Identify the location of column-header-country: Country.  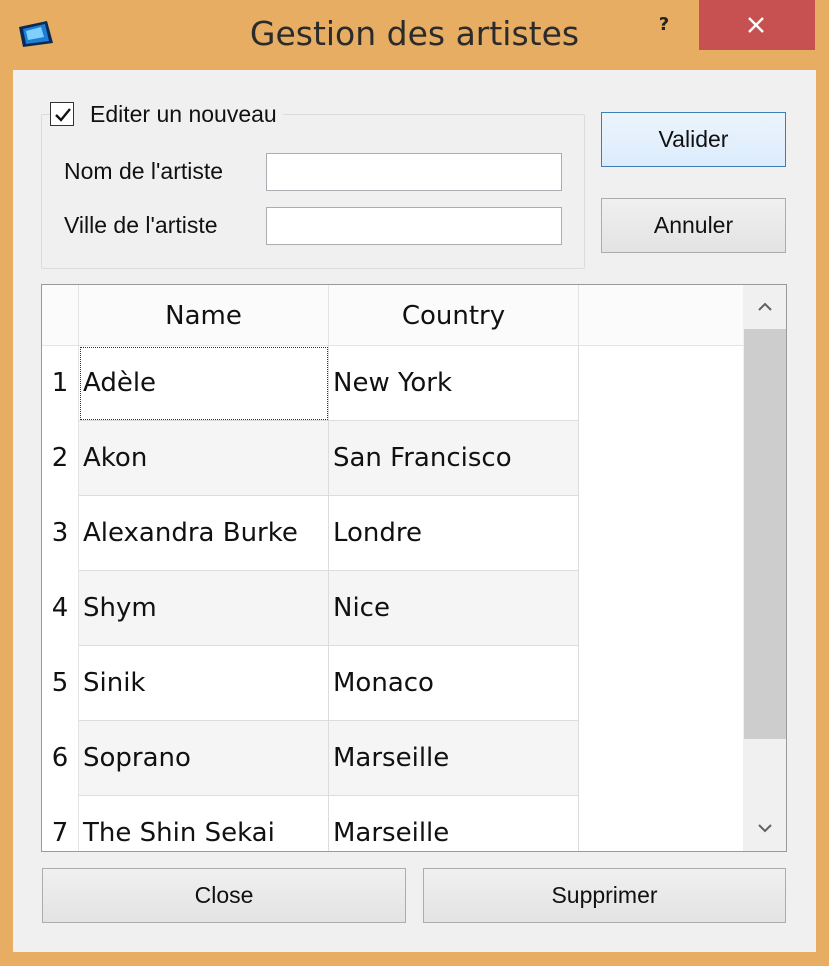
(454, 315).